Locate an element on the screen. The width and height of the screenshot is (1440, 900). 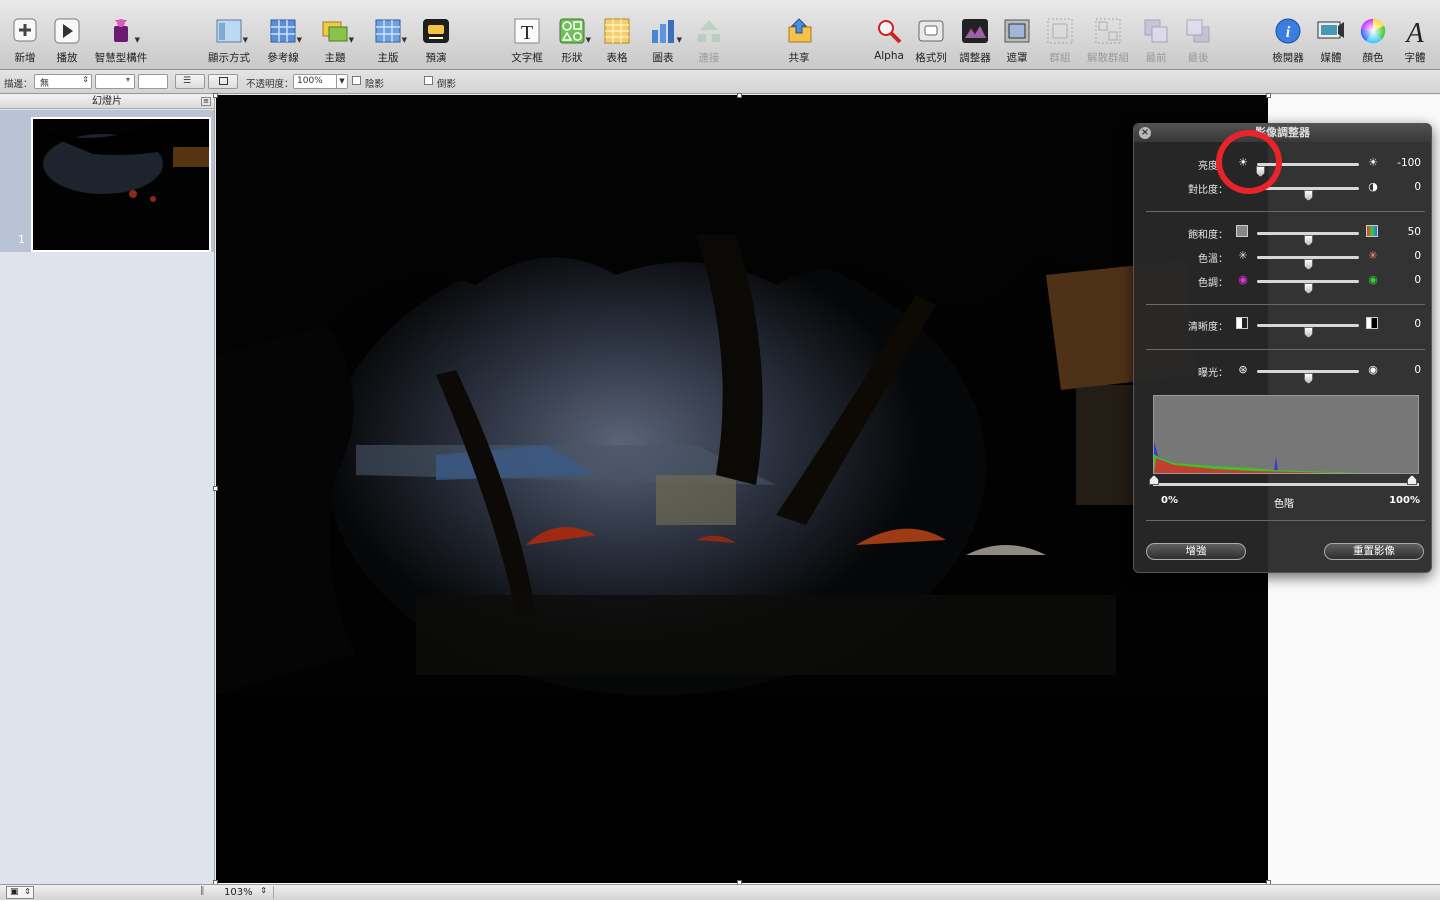
rehearse-button: 預演 is located at coordinates (436, 42).